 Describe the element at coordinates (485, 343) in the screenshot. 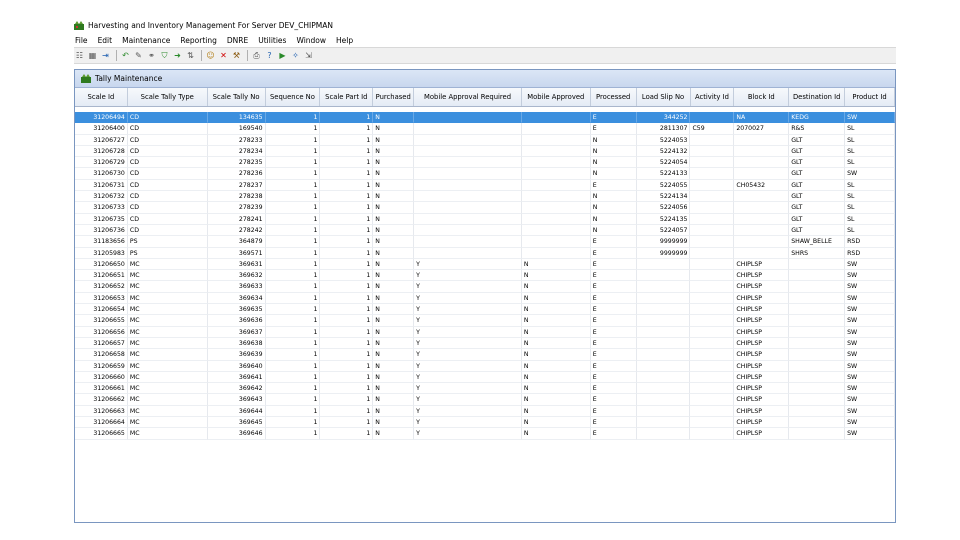

I see `table-row: 31206657 MC 369638 1 1 N Y N E CHIPLSP SW` at that location.